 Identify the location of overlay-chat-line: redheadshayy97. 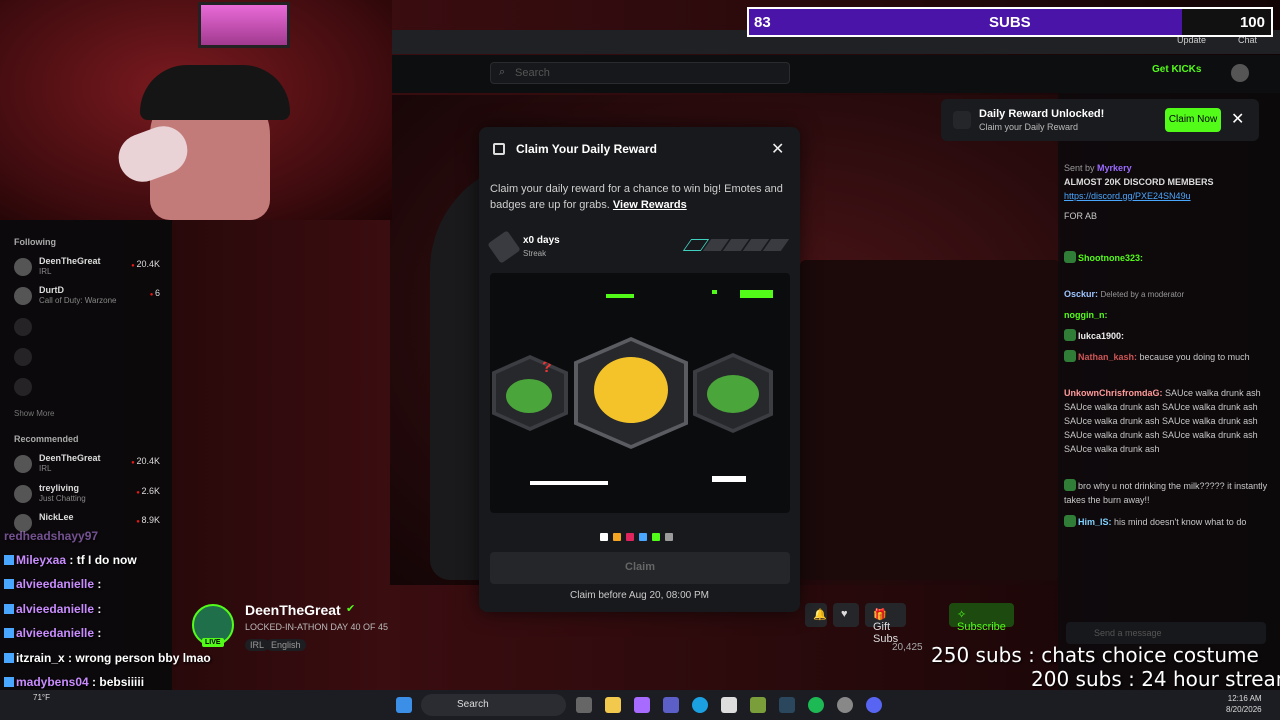
(51, 536).